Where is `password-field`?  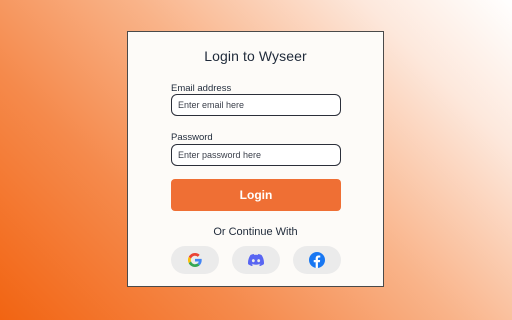
password-field is located at coordinates (256, 155).